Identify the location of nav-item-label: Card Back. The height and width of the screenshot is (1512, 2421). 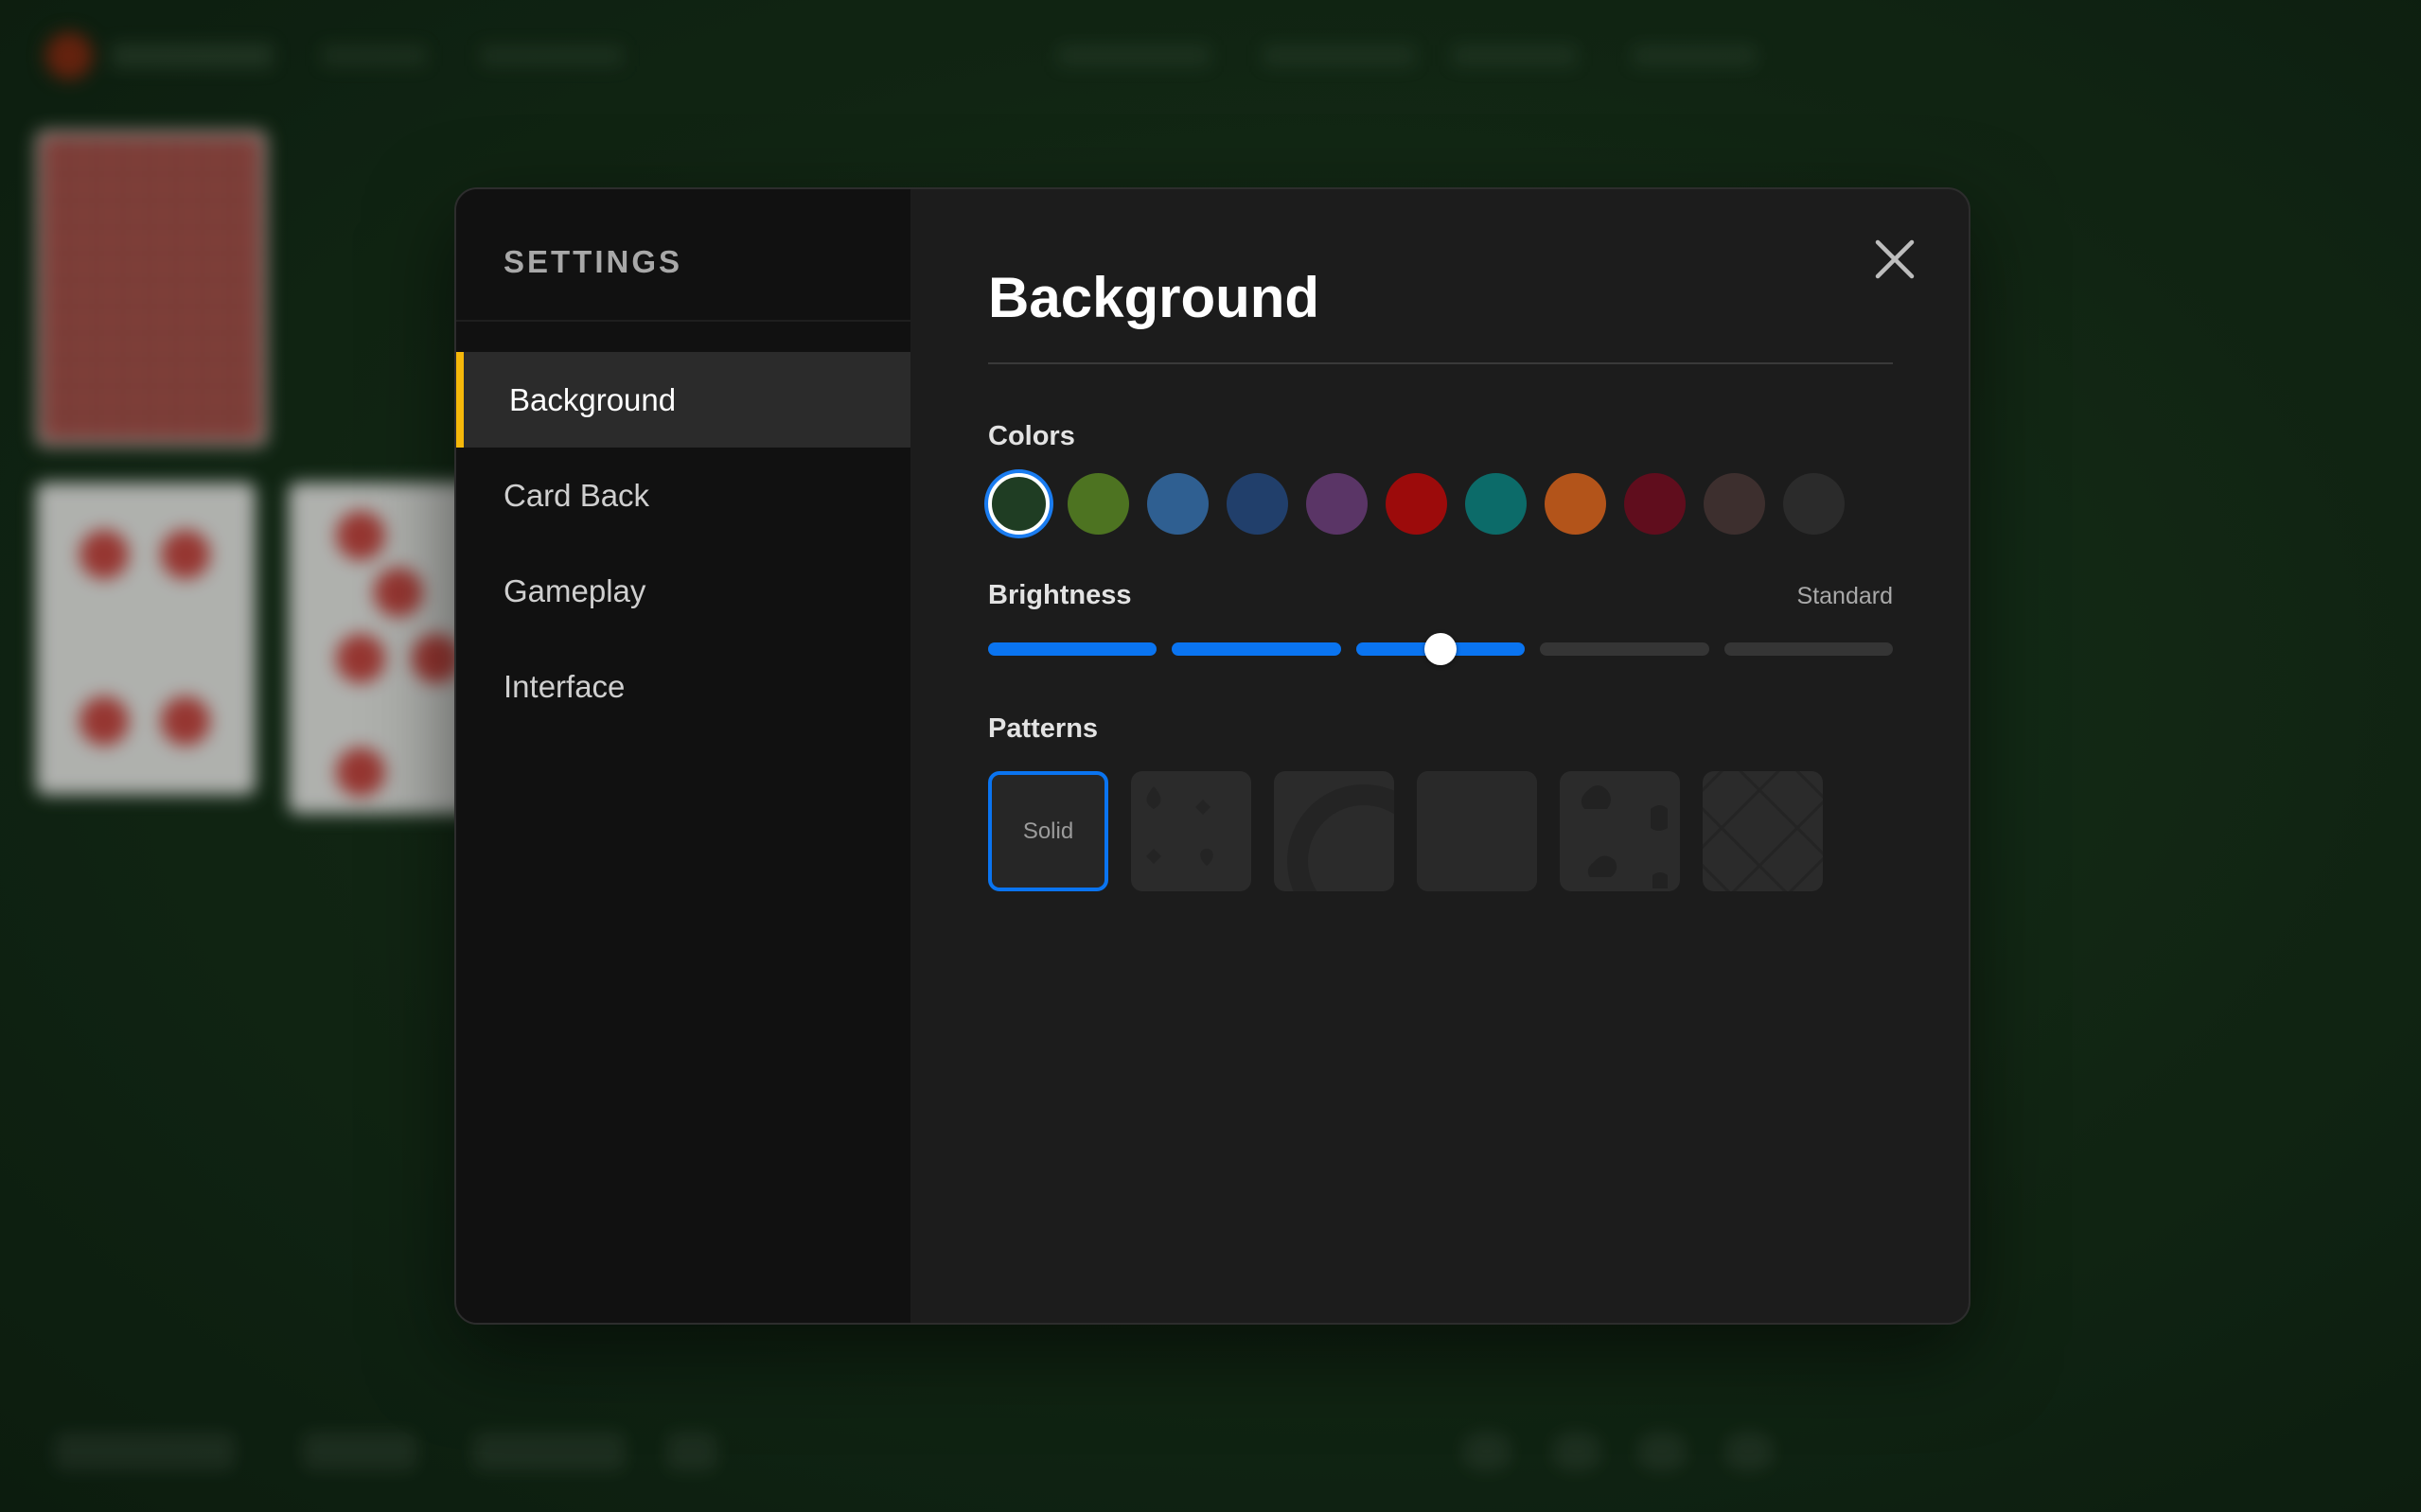
(577, 495).